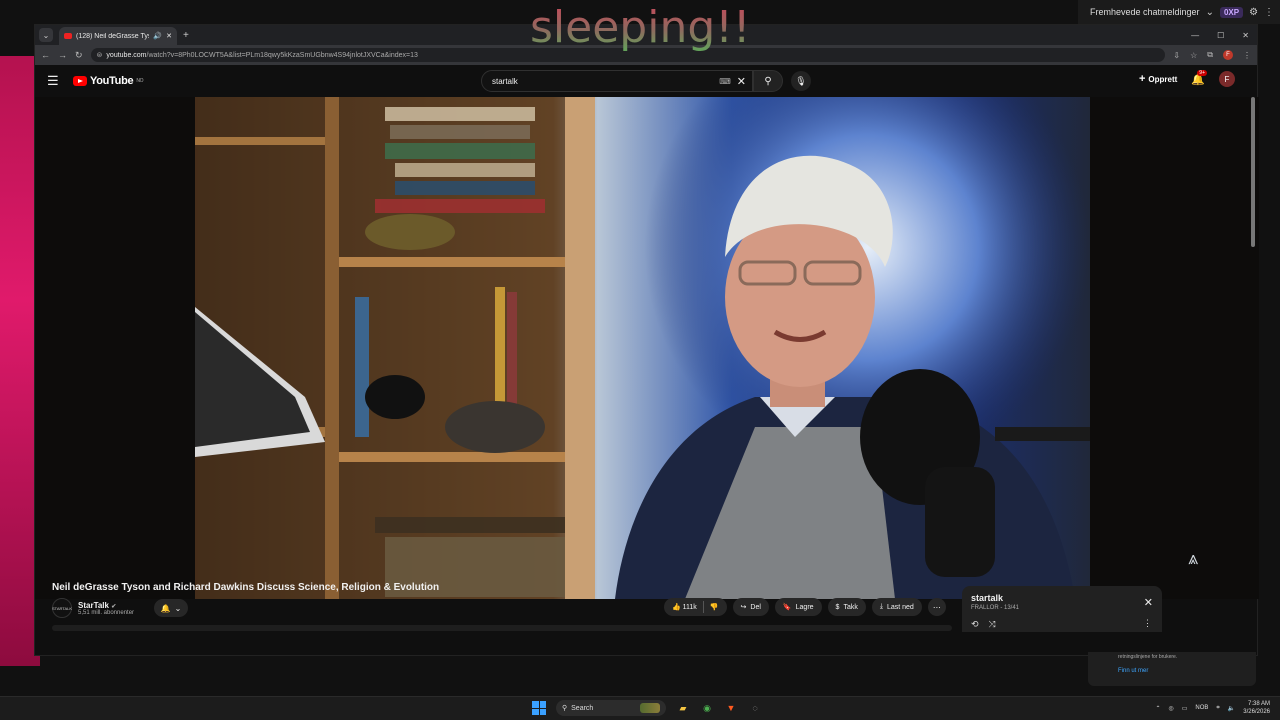  What do you see at coordinates (1253, 12) in the screenshot?
I see `settings-icon: ⚙` at bounding box center [1253, 12].